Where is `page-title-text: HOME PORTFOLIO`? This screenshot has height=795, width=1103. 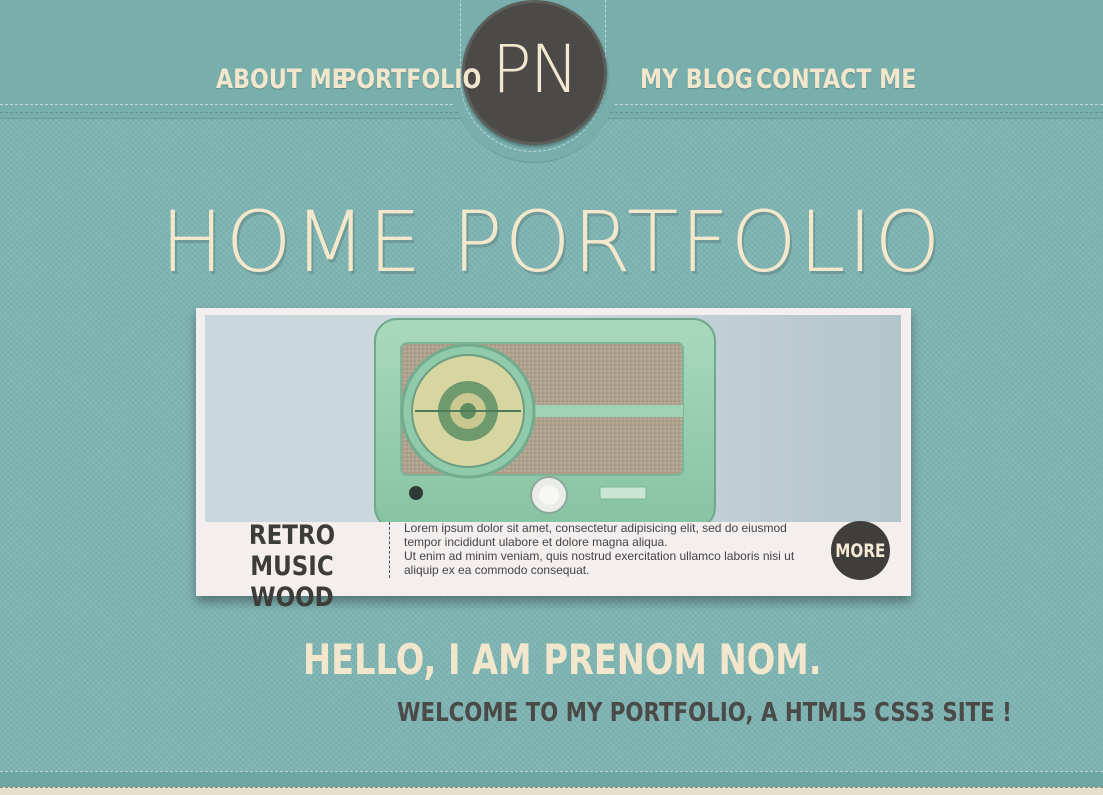
page-title-text: HOME PORTFOLIO is located at coordinates (551, 242).